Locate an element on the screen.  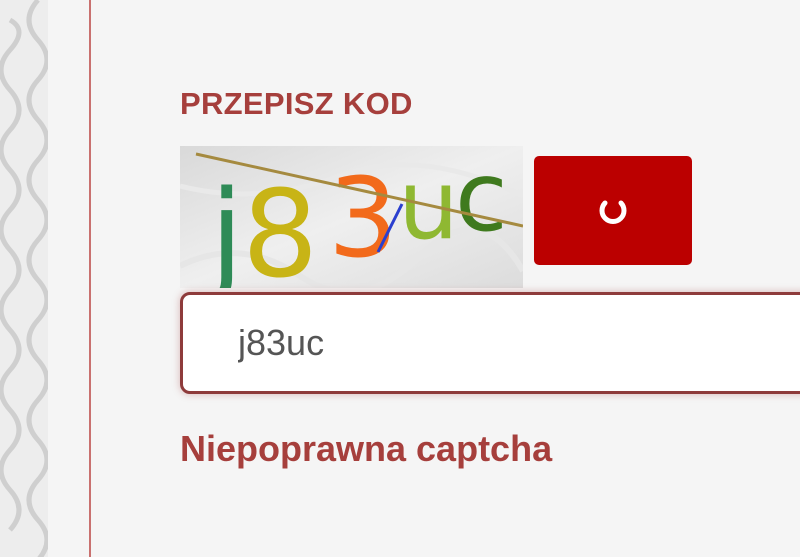
captcha-glyph-8: 8 is located at coordinates (280, 227).